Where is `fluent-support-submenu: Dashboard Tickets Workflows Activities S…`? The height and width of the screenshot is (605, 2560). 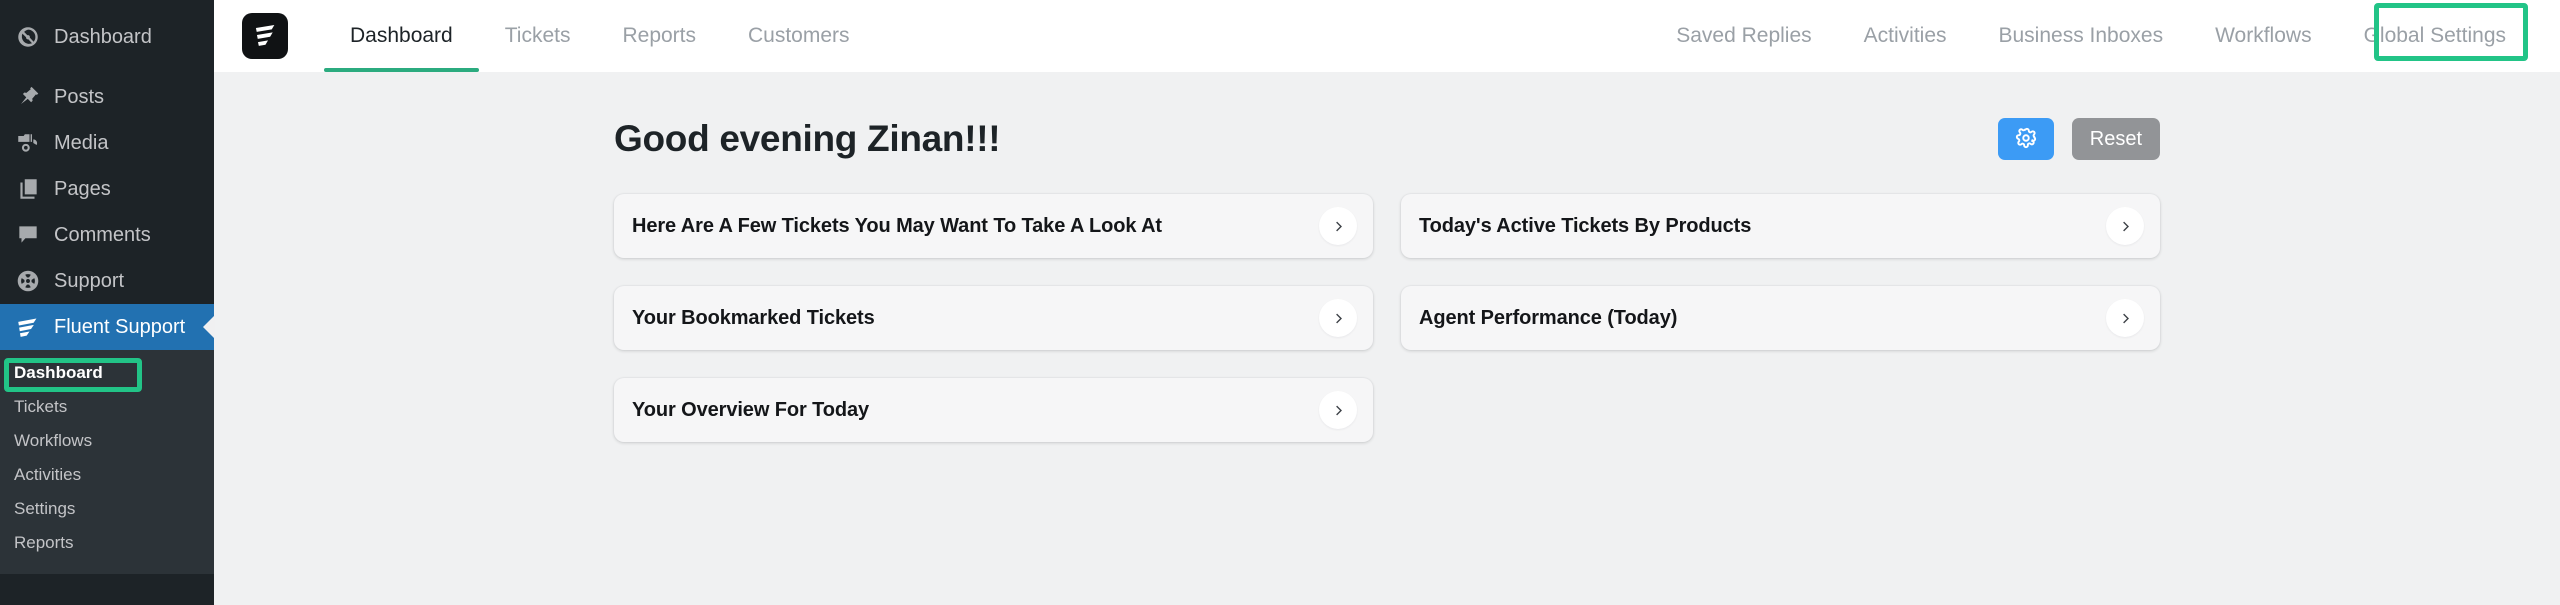 fluent-support-submenu: Dashboard Tickets Workflows Activities S… is located at coordinates (107, 462).